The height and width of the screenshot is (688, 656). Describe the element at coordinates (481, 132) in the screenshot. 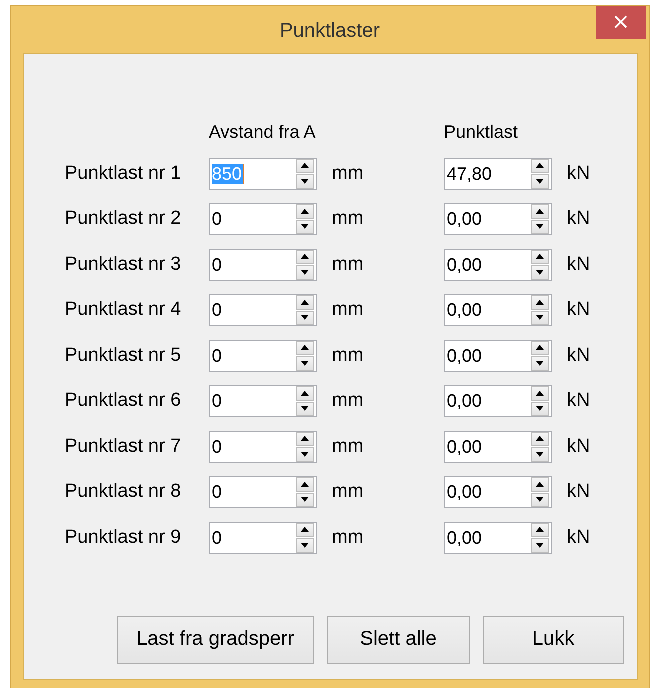

I see `column-header: Punktlast` at that location.